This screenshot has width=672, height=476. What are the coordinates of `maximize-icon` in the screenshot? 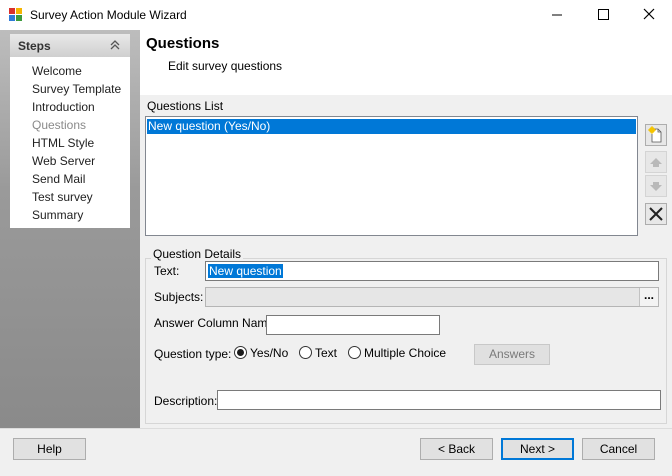 It's located at (603, 14).